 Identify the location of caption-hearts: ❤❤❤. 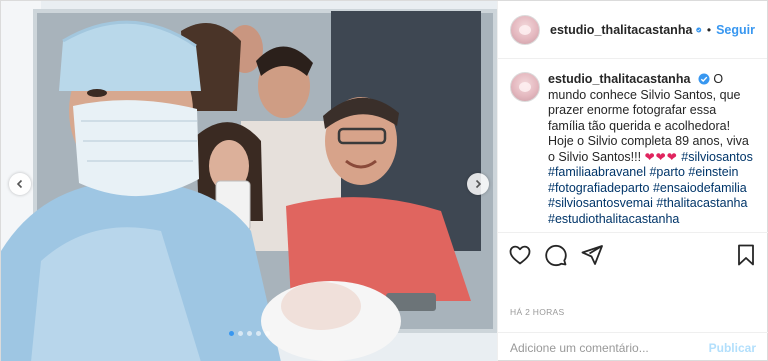
(661, 156).